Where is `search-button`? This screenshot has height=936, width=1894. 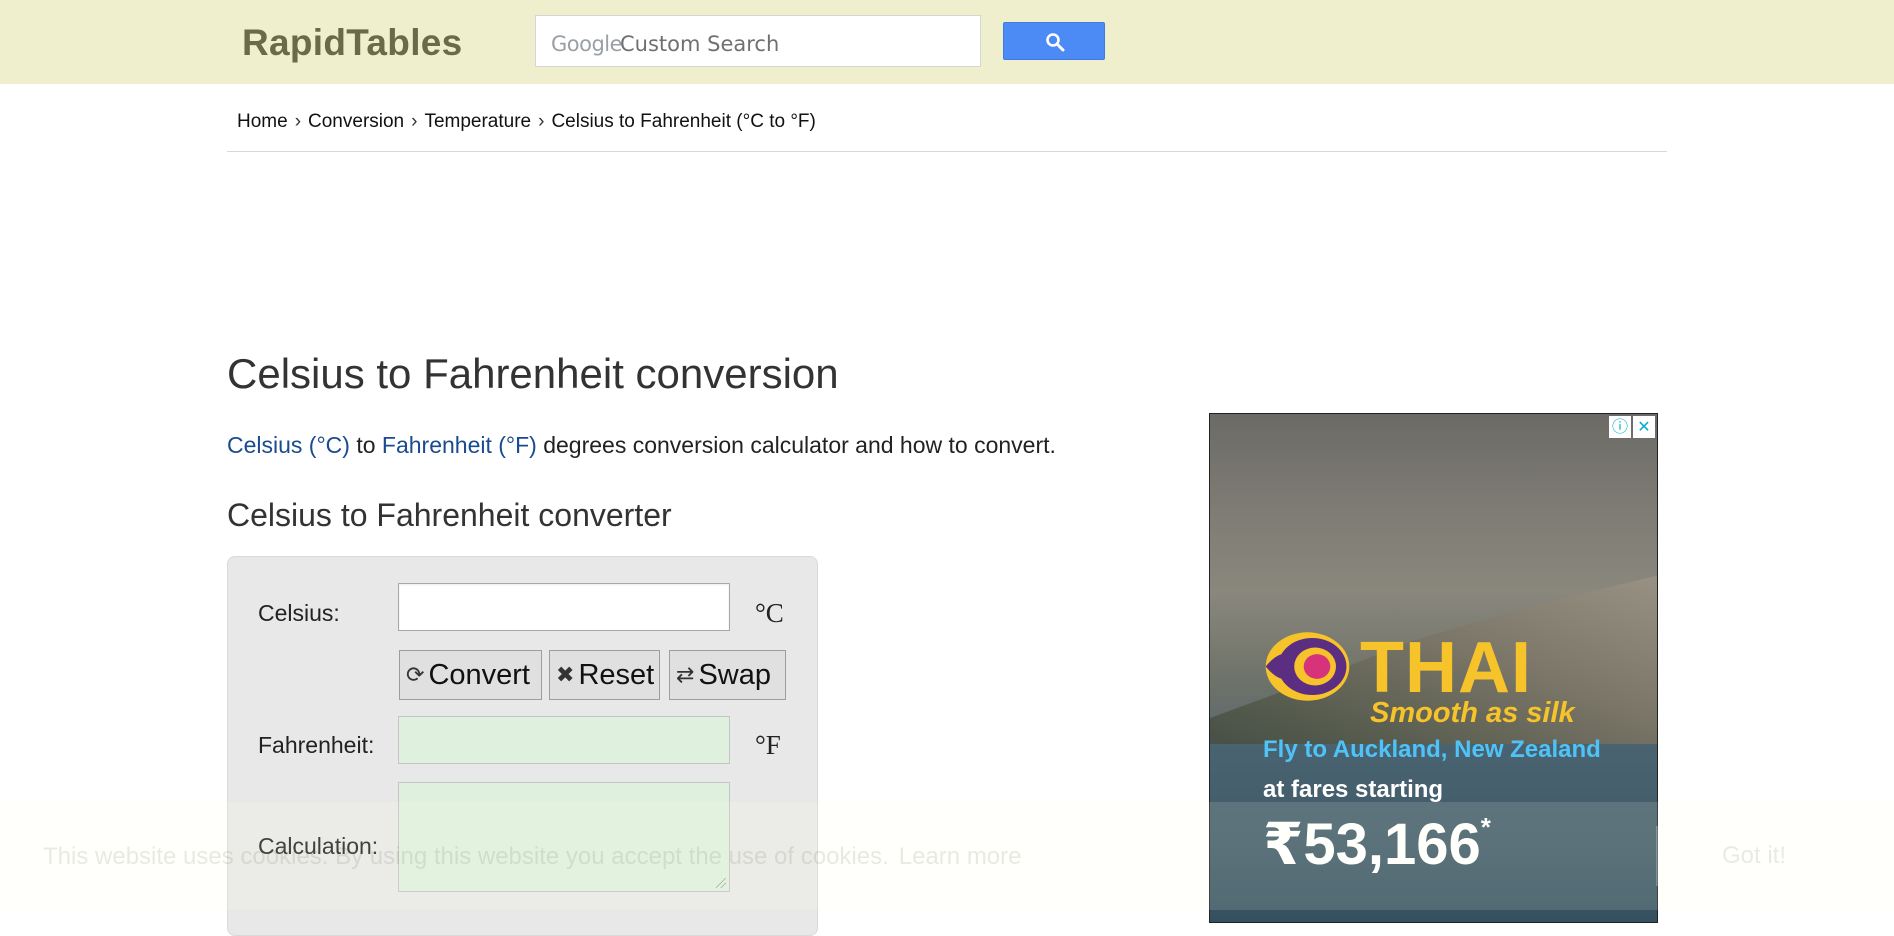 search-button is located at coordinates (1054, 41).